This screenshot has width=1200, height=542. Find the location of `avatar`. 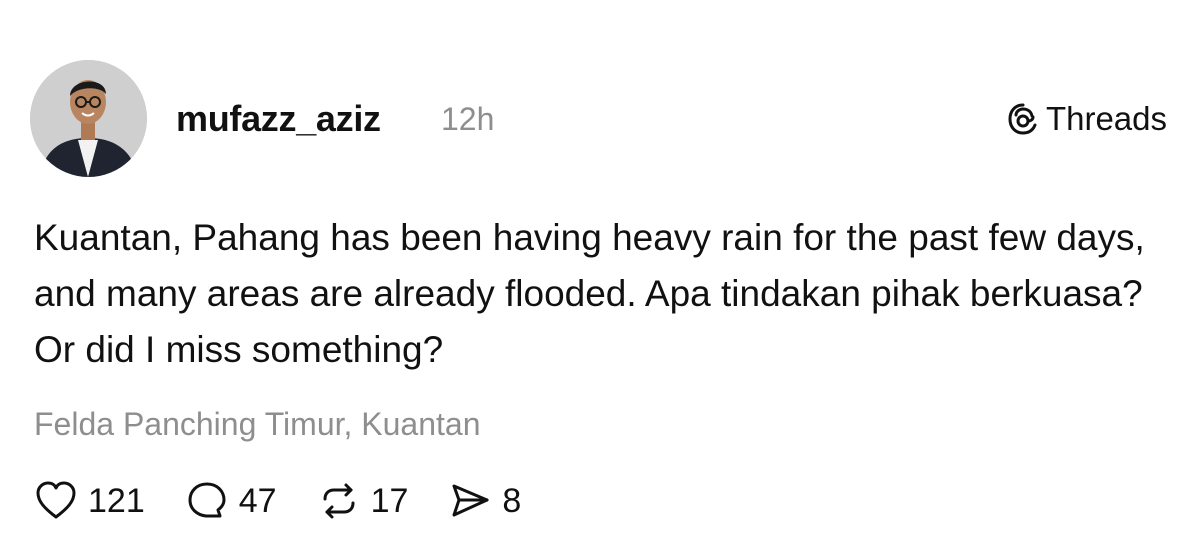

avatar is located at coordinates (88, 118).